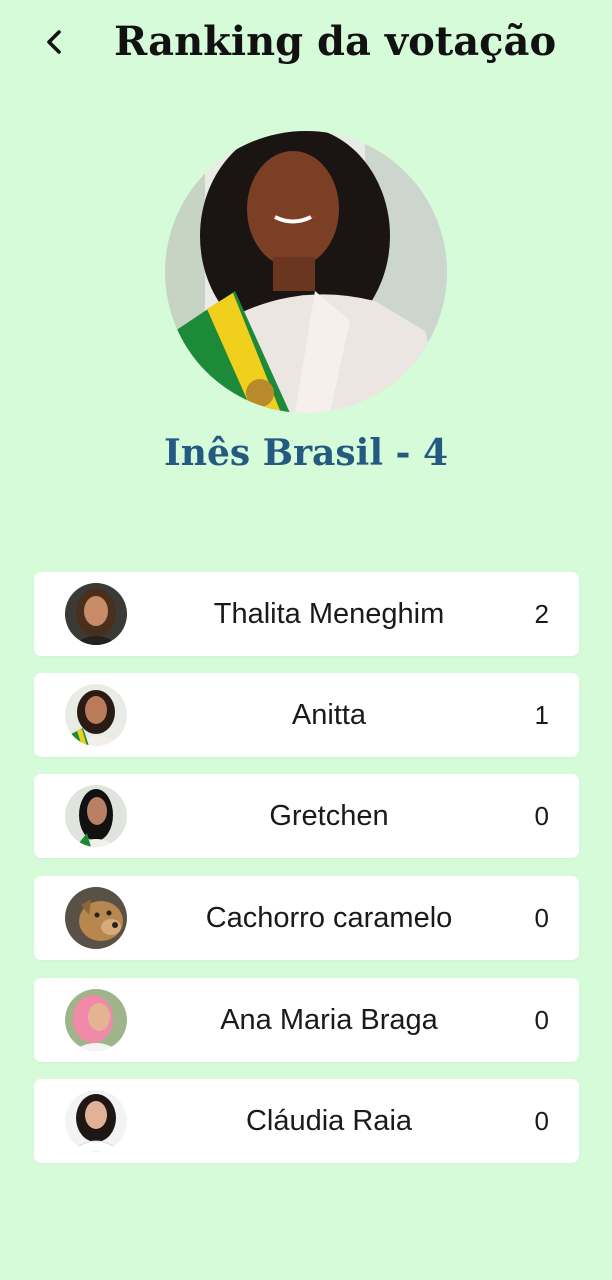  Describe the element at coordinates (335, 41) in the screenshot. I see `page-title: Ranking da votação` at that location.